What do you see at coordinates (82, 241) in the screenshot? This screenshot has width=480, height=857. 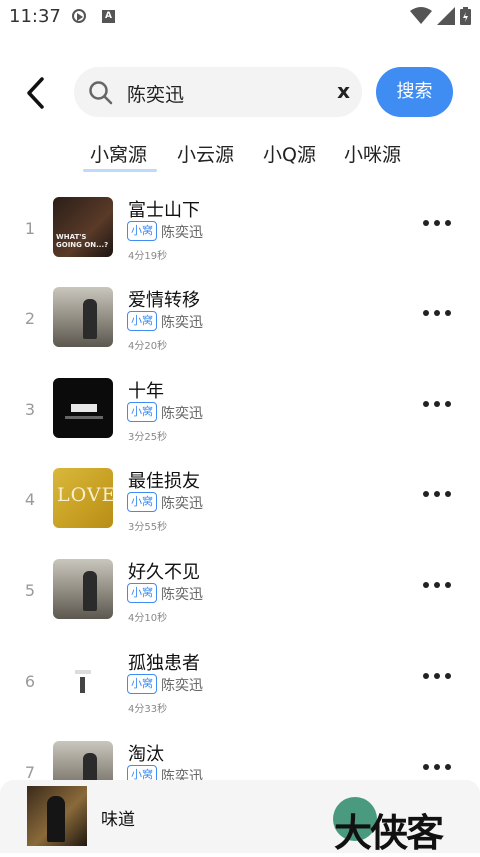 I see `album-cover-text: WHAT'S GOING ON...?` at bounding box center [82, 241].